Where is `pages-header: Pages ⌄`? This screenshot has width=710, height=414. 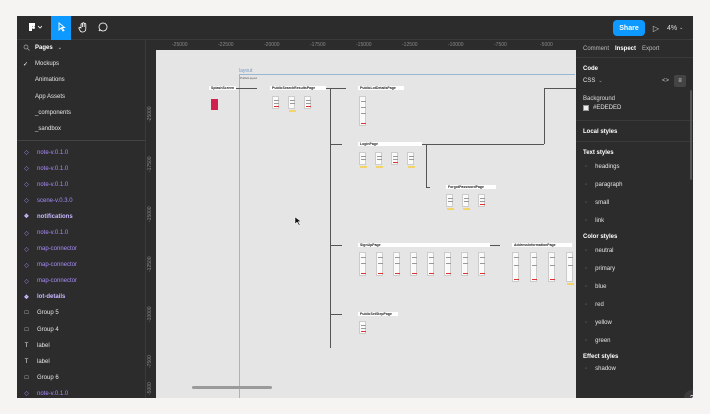 pages-header: Pages ⌄ is located at coordinates (81, 48).